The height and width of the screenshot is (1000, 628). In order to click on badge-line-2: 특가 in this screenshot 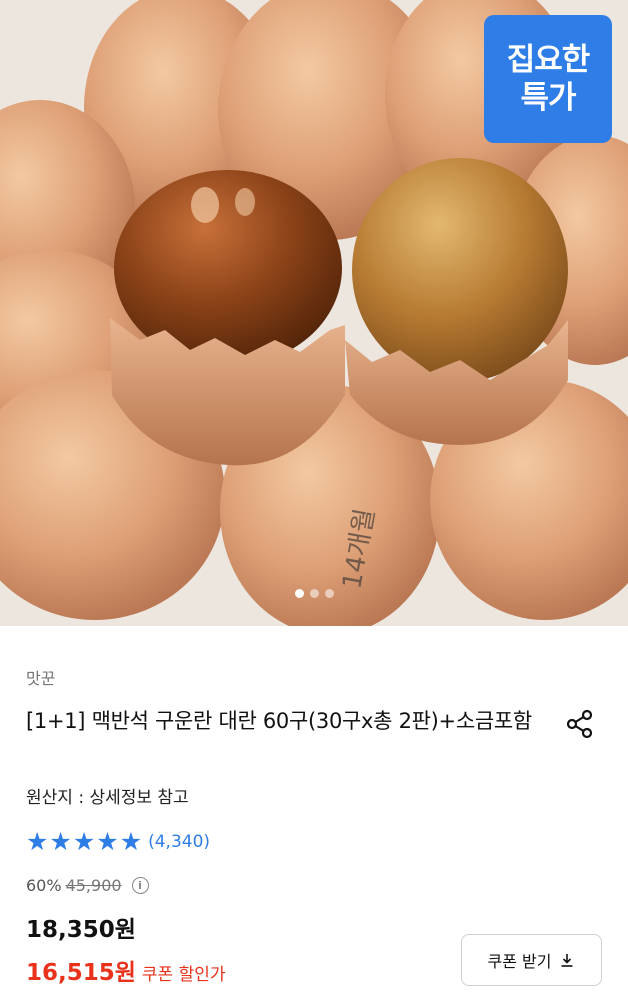, I will do `click(548, 98)`.